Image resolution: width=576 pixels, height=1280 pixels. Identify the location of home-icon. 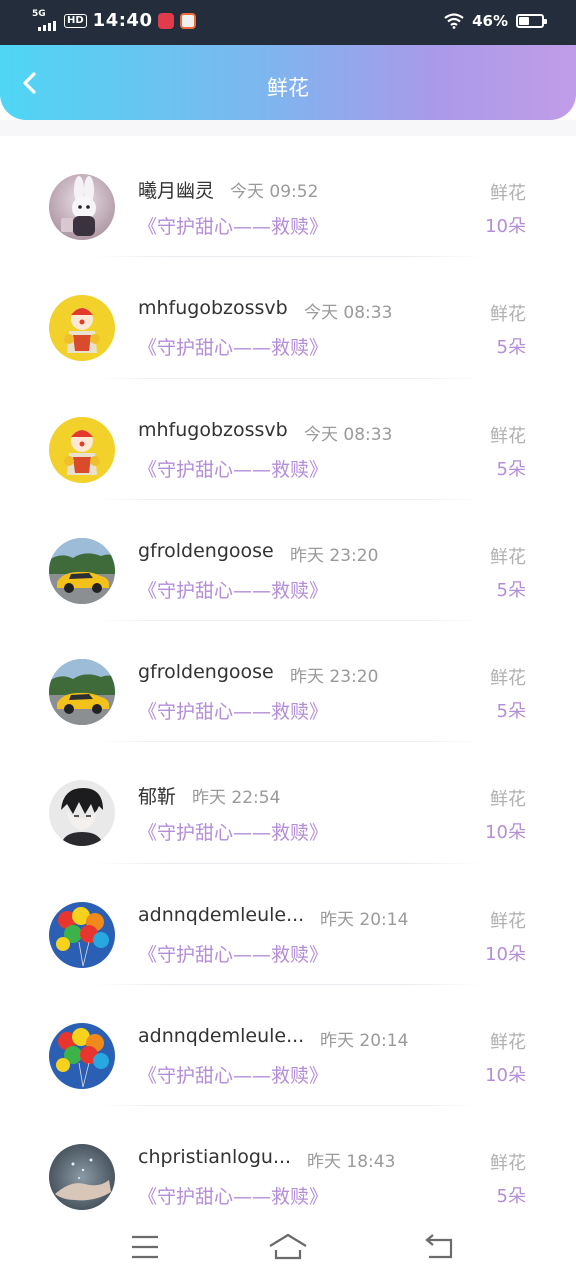
(288, 1246).